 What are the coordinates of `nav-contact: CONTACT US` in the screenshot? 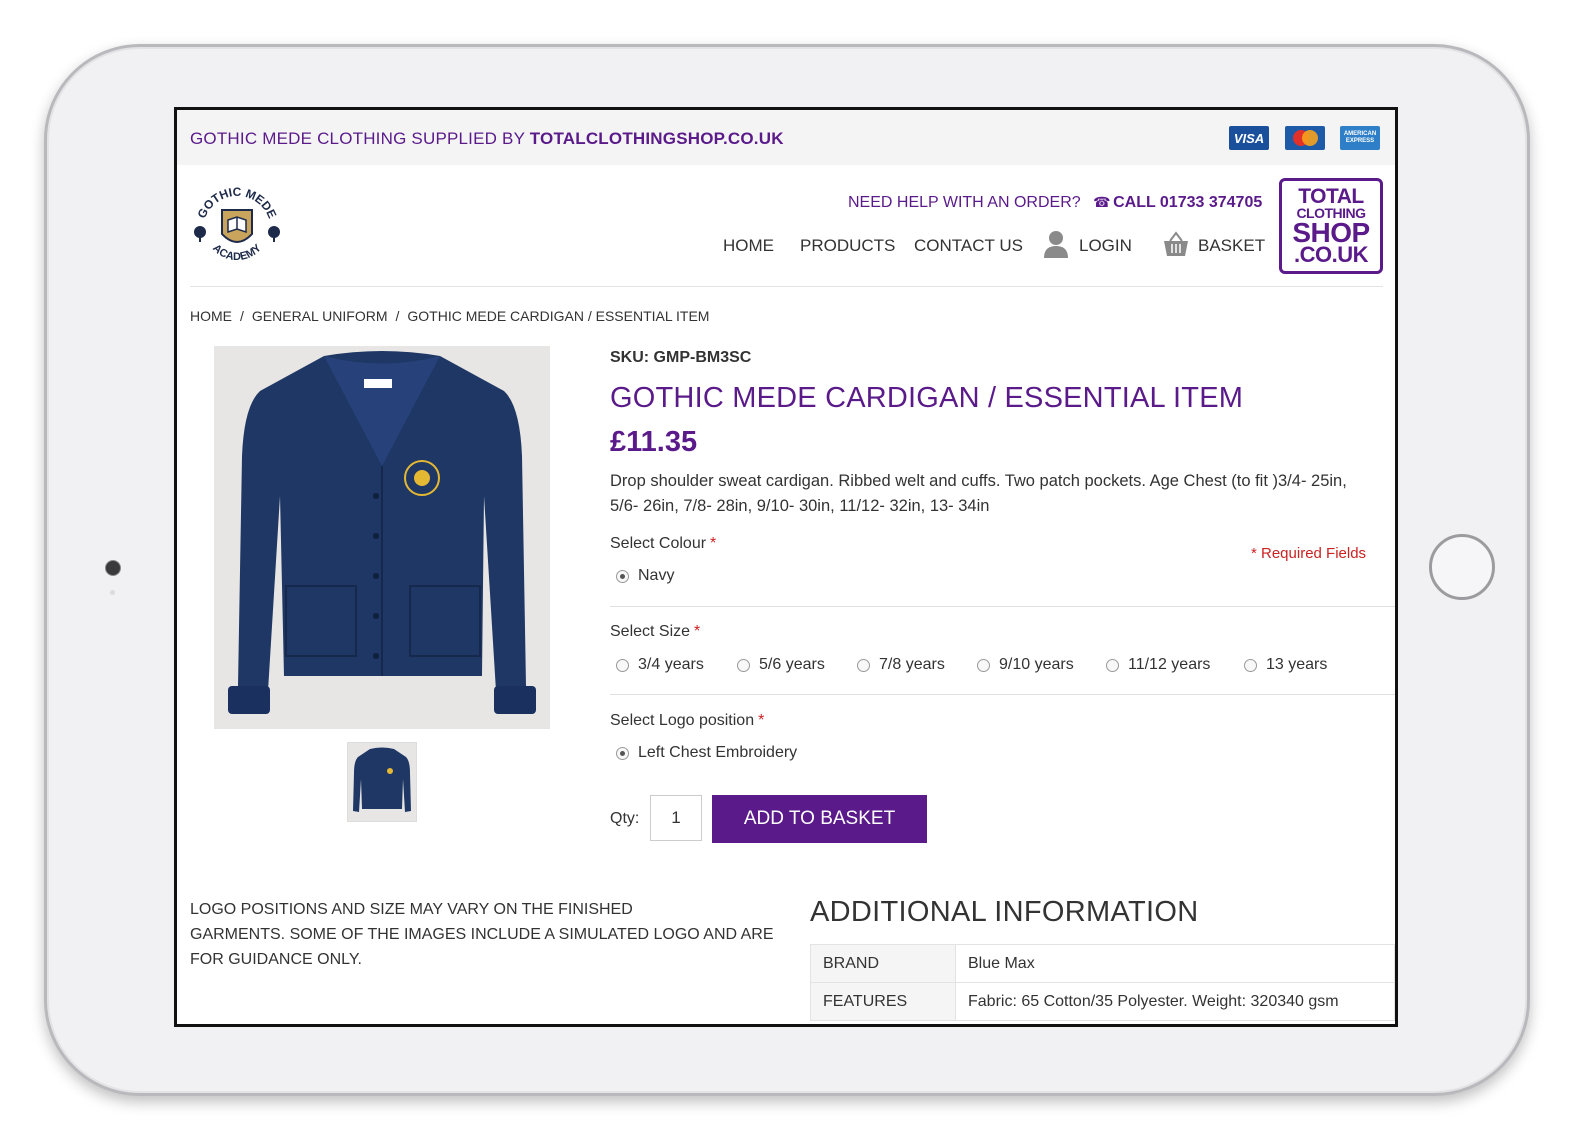 It's located at (968, 246).